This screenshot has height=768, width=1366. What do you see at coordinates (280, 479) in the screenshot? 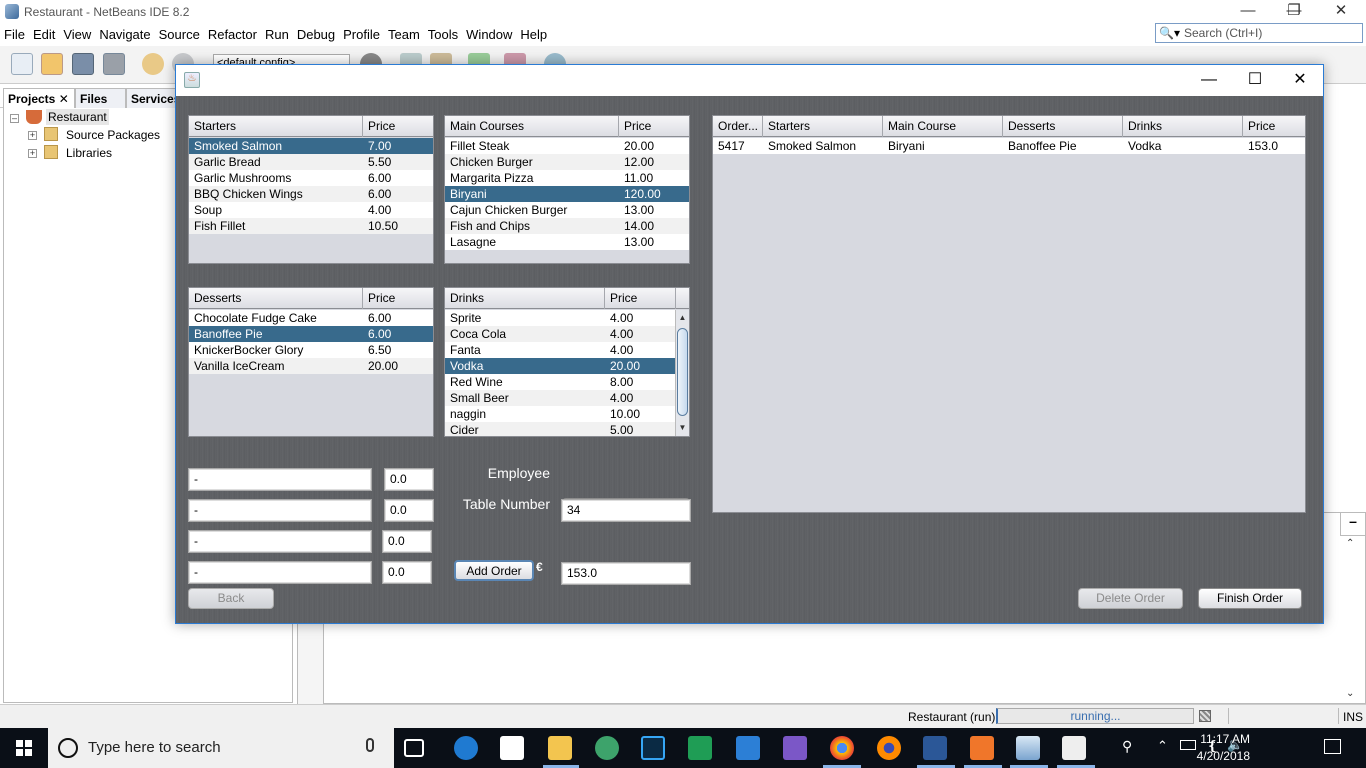
I see `item-name-field-1: -` at bounding box center [280, 479].